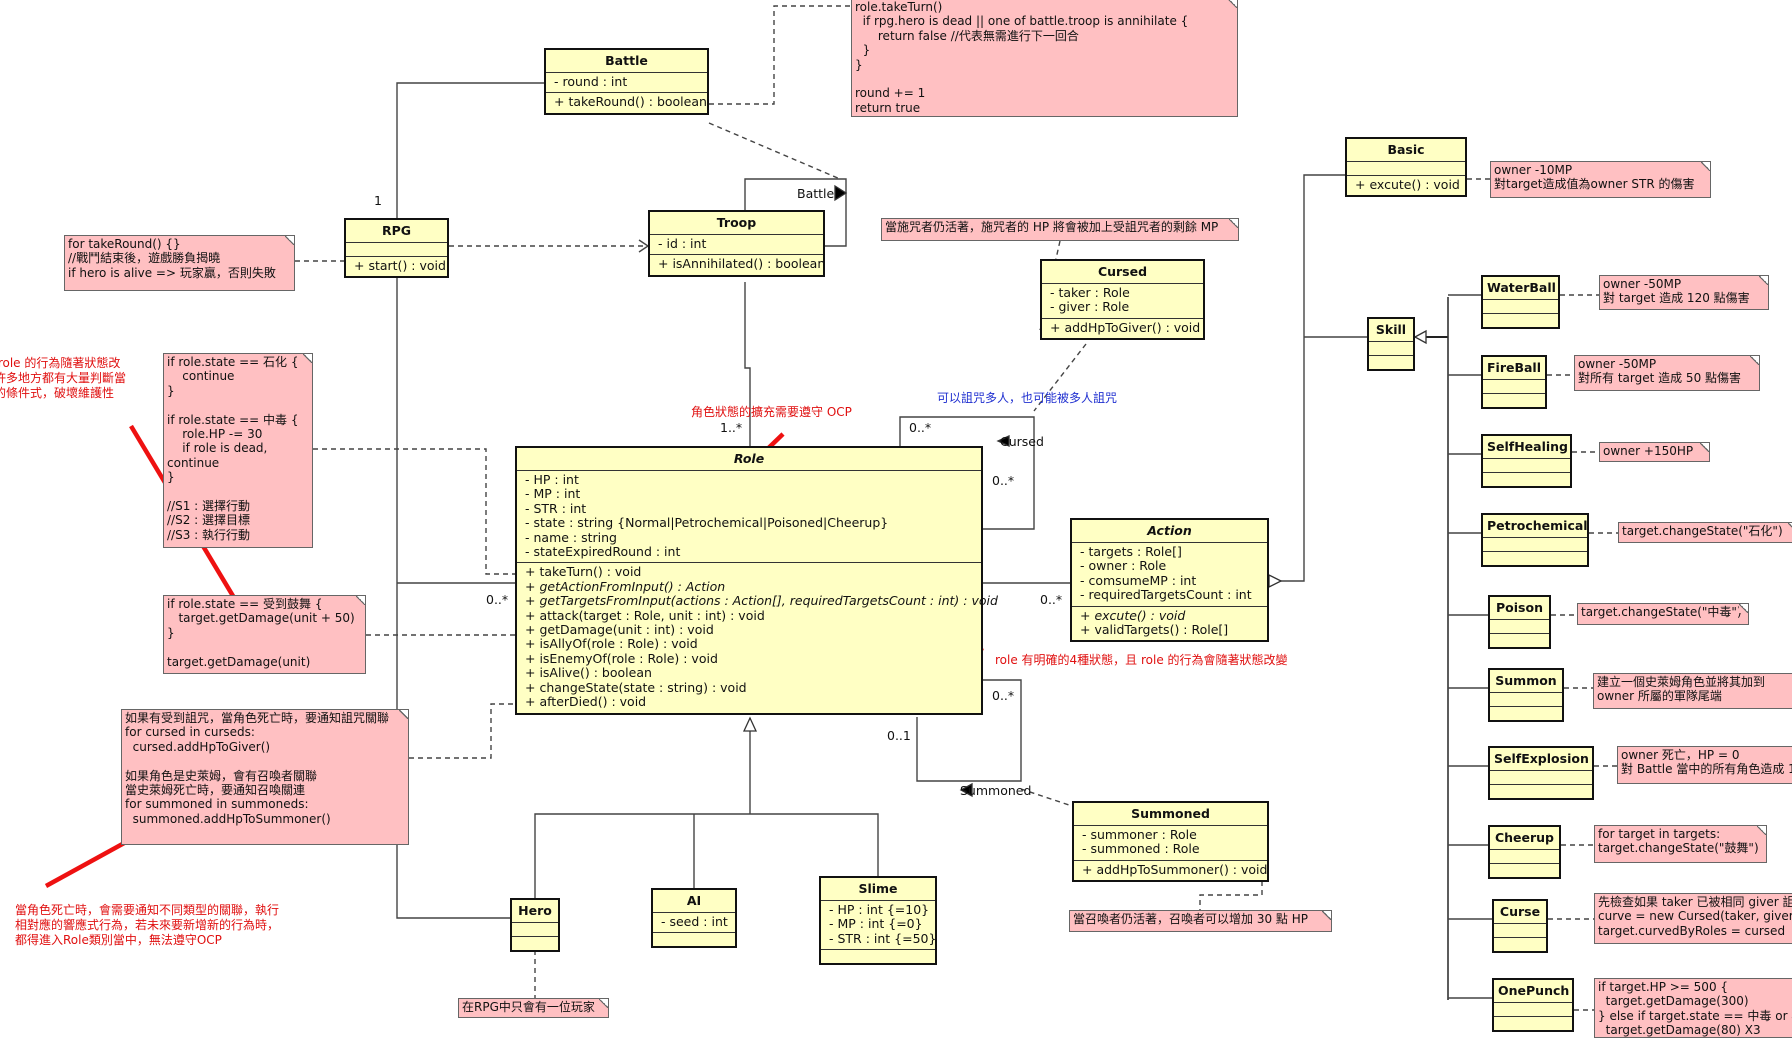 Image resolution: width=1792 pixels, height=1038 pixels. Describe the element at coordinates (1541, 759) in the screenshot. I see `class-name: SelfExplosion` at that location.